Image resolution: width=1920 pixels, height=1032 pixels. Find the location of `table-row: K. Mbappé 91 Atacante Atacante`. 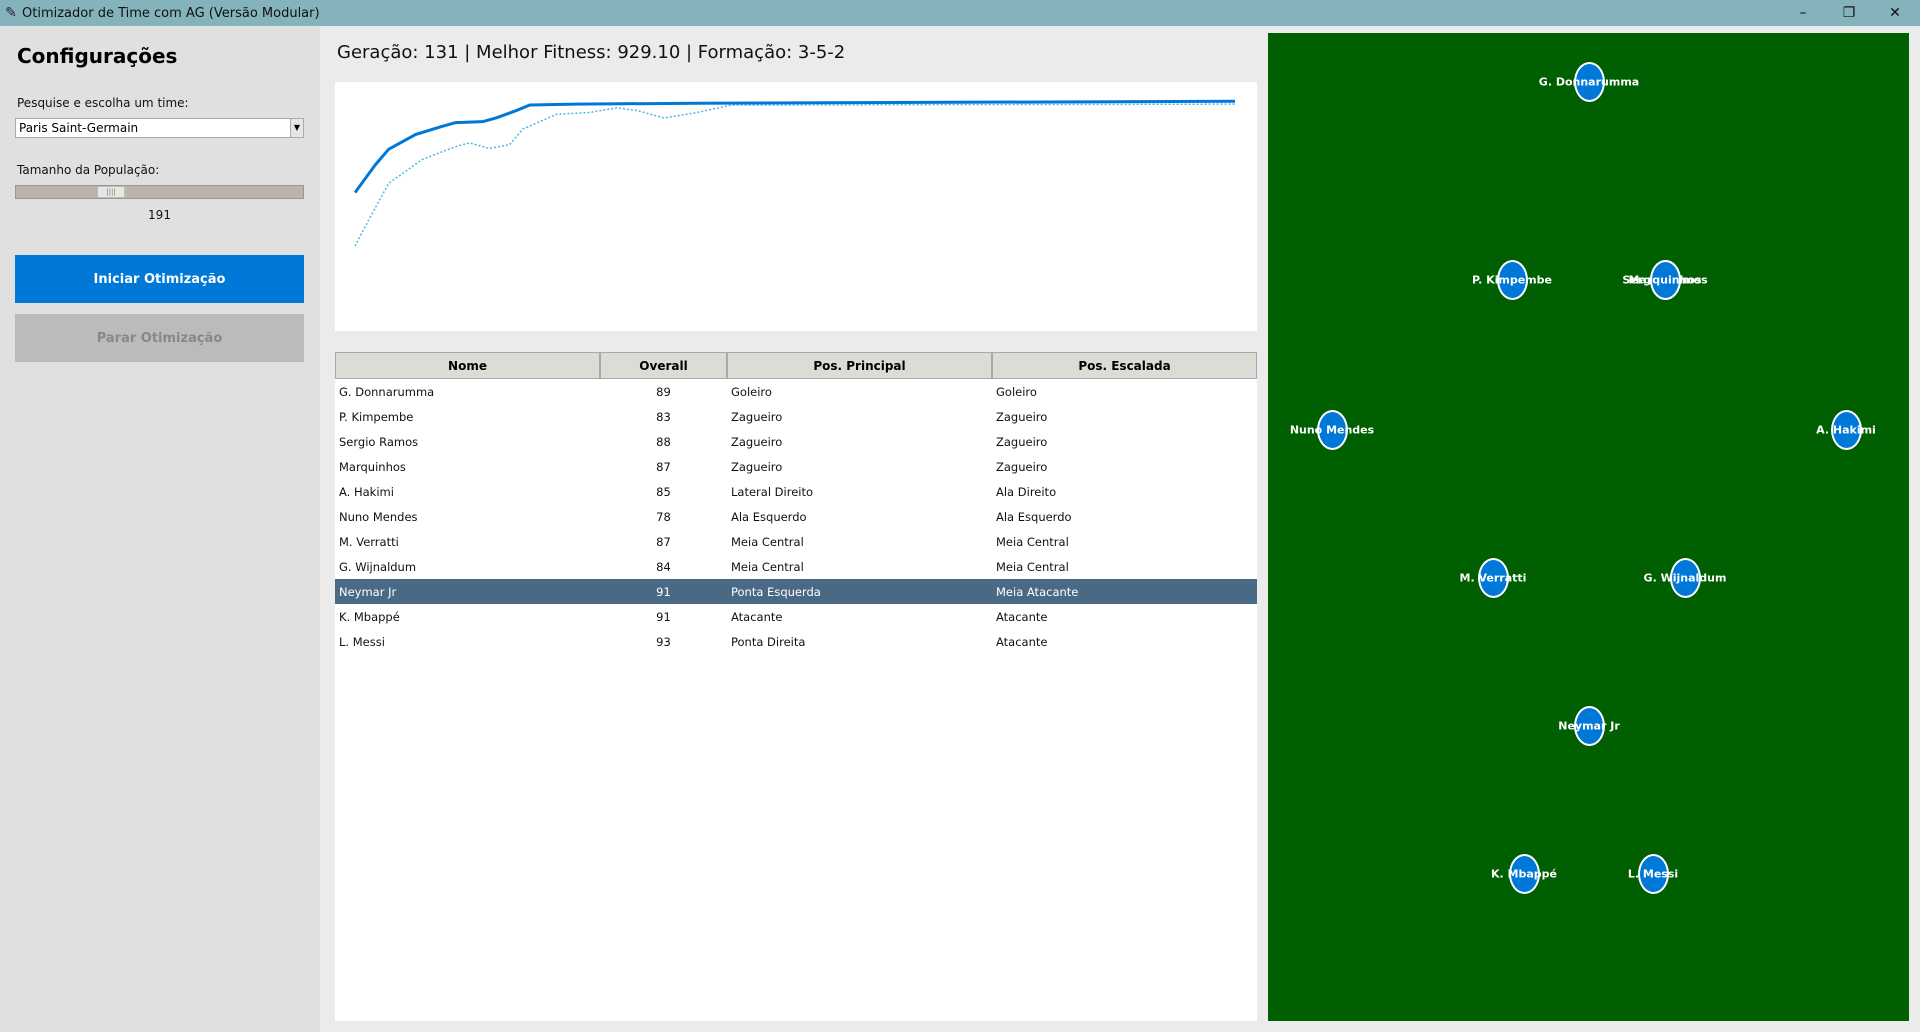

table-row: K. Mbappé 91 Atacante Atacante is located at coordinates (796, 616).